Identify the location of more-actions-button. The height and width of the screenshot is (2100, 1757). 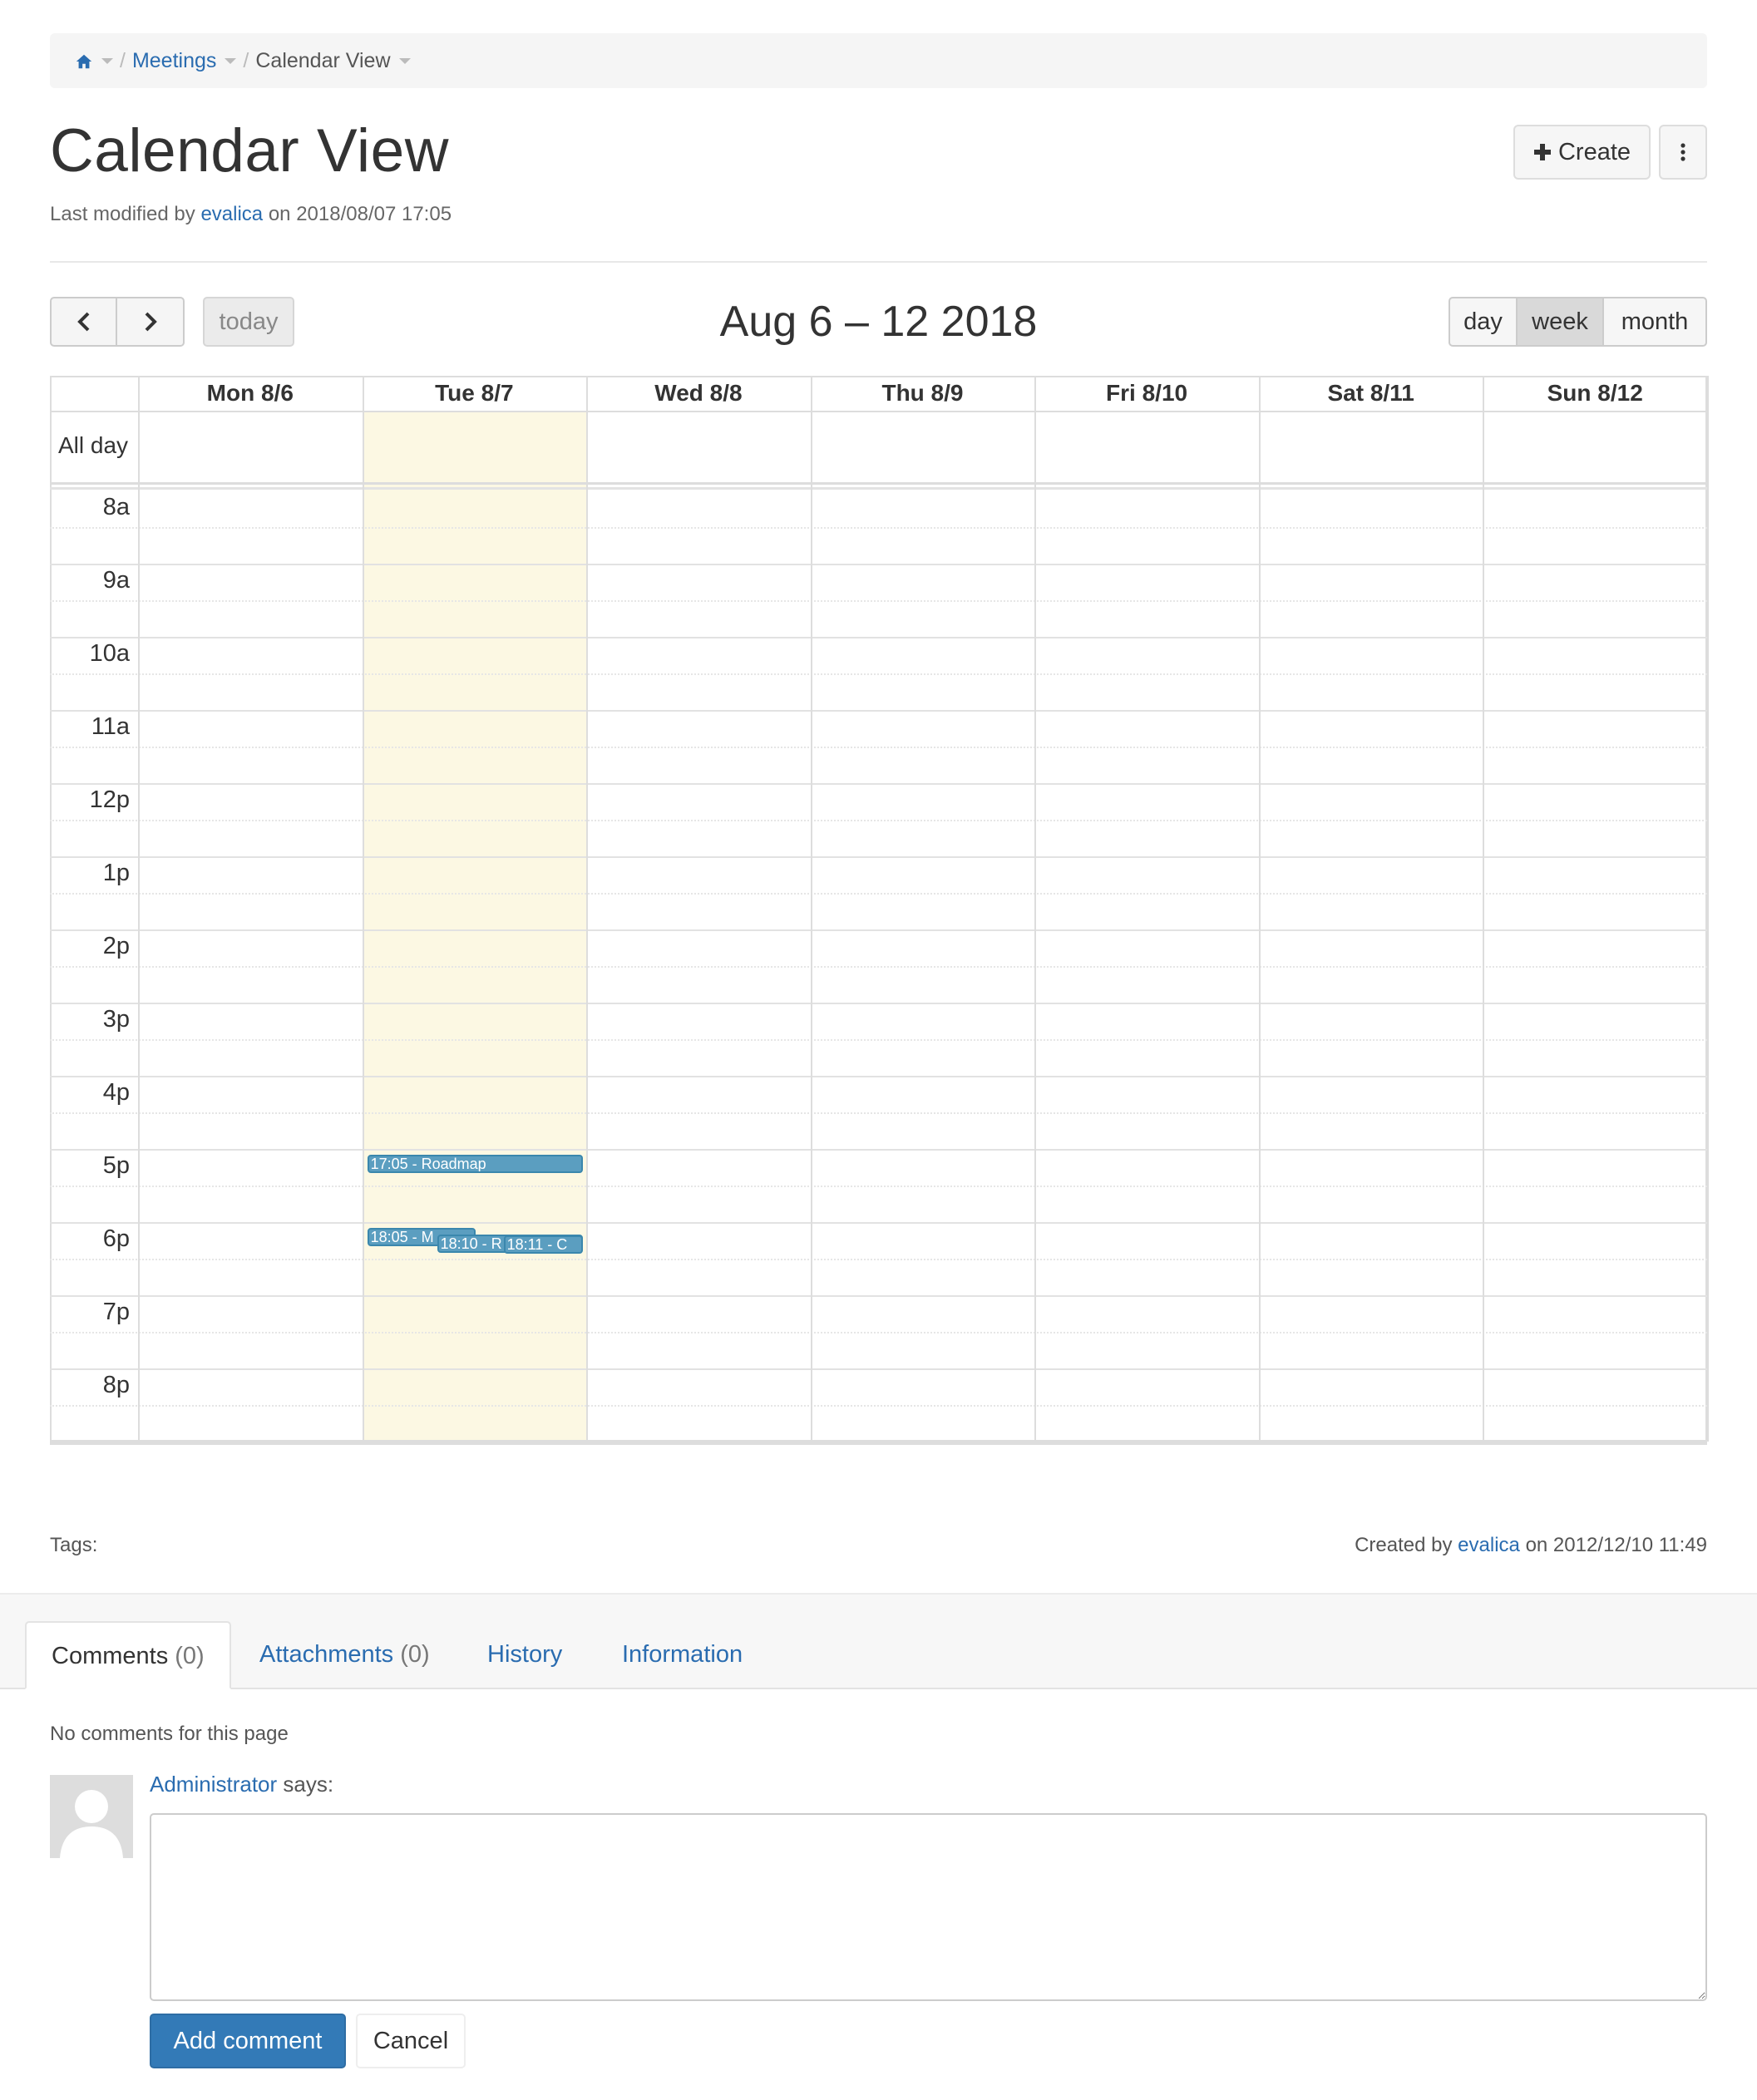
(1683, 152).